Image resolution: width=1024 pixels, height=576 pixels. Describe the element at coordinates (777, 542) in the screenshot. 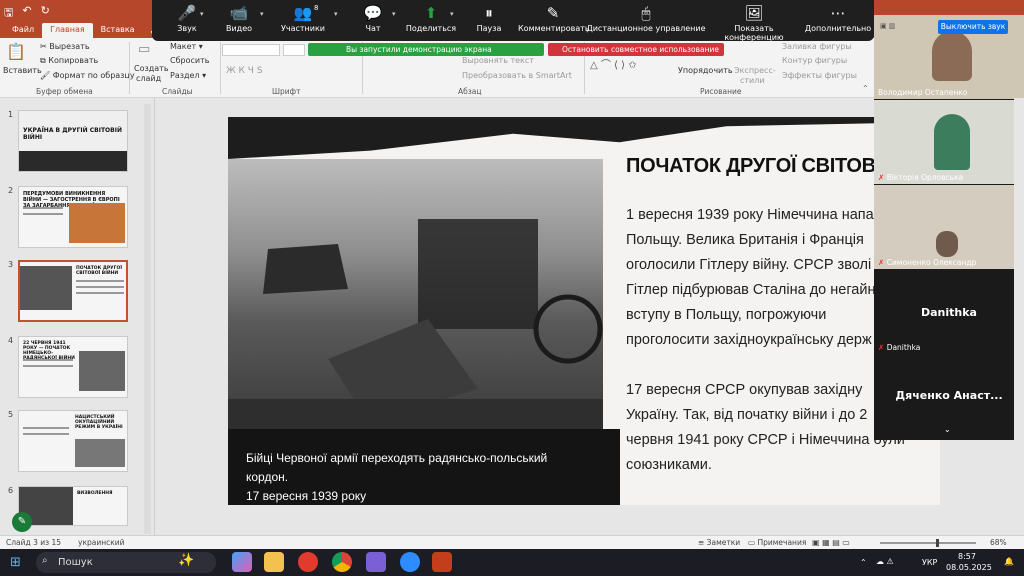

I see `comments-button: ▭ Примечания` at that location.